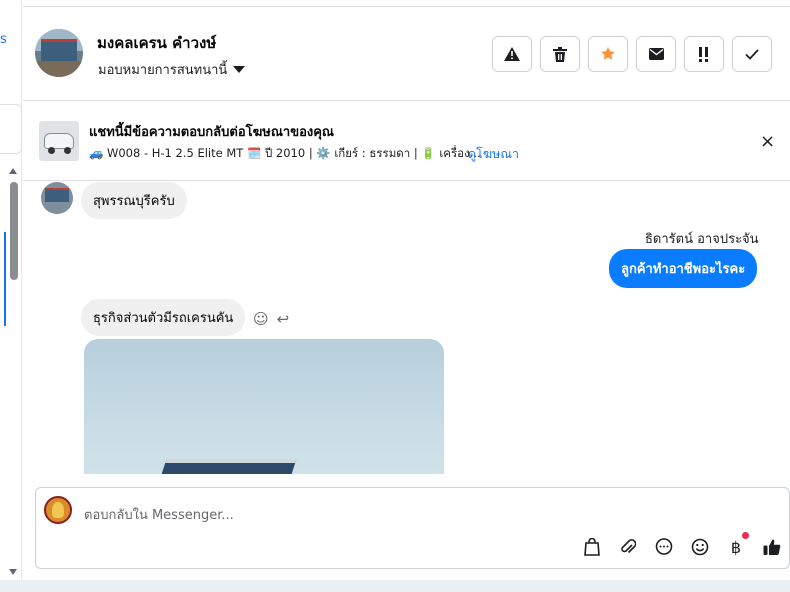  I want to click on delete-button, so click(560, 54).